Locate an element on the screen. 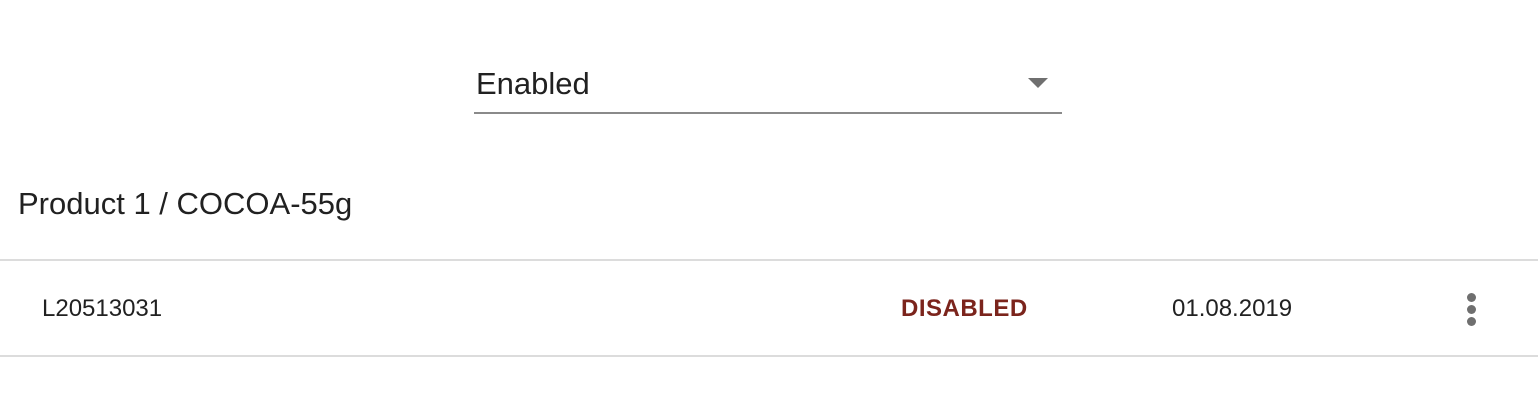 This screenshot has height=400, width=1538. status-filter-value: Enabled is located at coordinates (533, 83).